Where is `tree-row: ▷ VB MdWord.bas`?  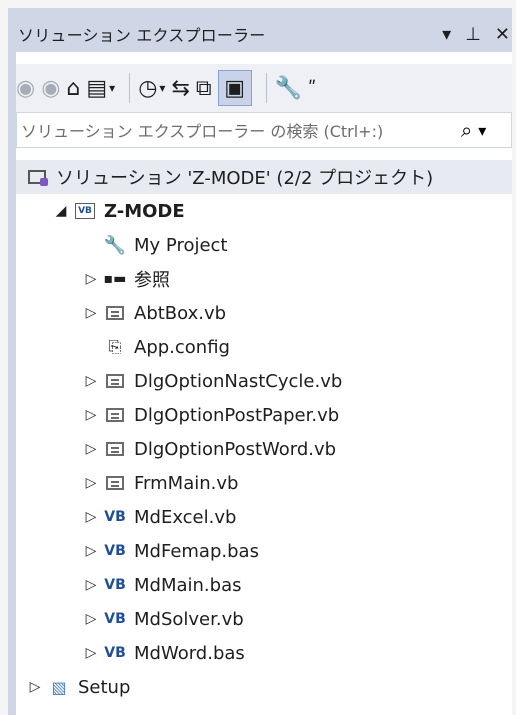 tree-row: ▷ VB MdWord.bas is located at coordinates (268, 653).